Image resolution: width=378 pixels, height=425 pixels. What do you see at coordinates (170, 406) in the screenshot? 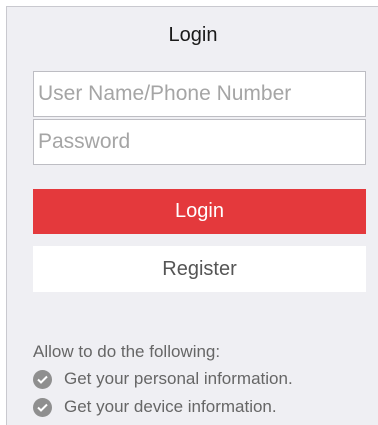
I see `permission-label: Get your device information.` at bounding box center [170, 406].